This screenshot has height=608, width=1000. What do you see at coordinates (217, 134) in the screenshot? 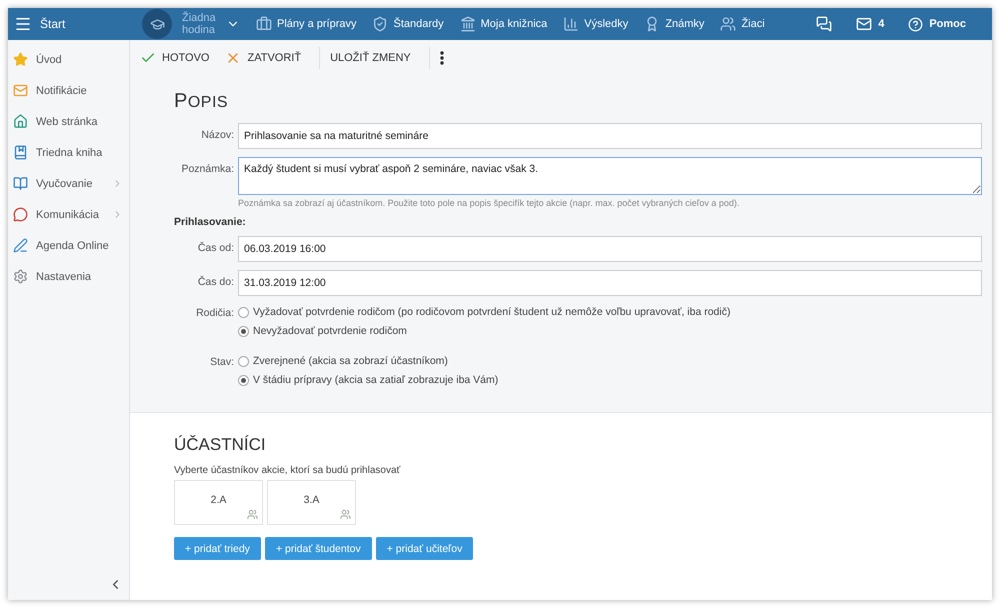
I see `field-label: Názov:` at bounding box center [217, 134].